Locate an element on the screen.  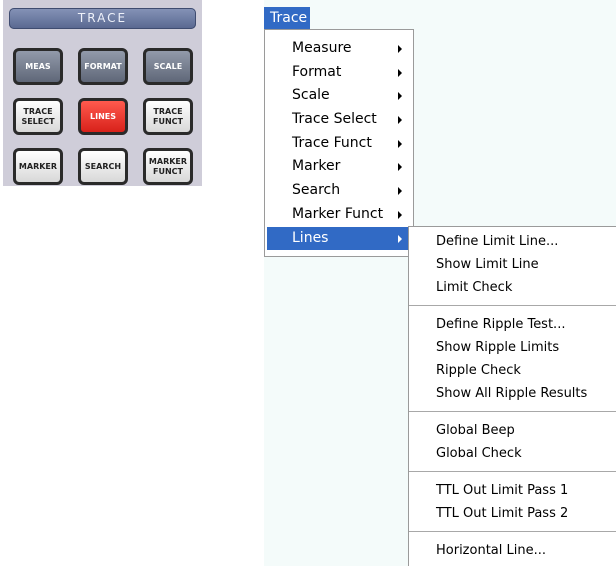
menu-item-label: Trace Select is located at coordinates (334, 119).